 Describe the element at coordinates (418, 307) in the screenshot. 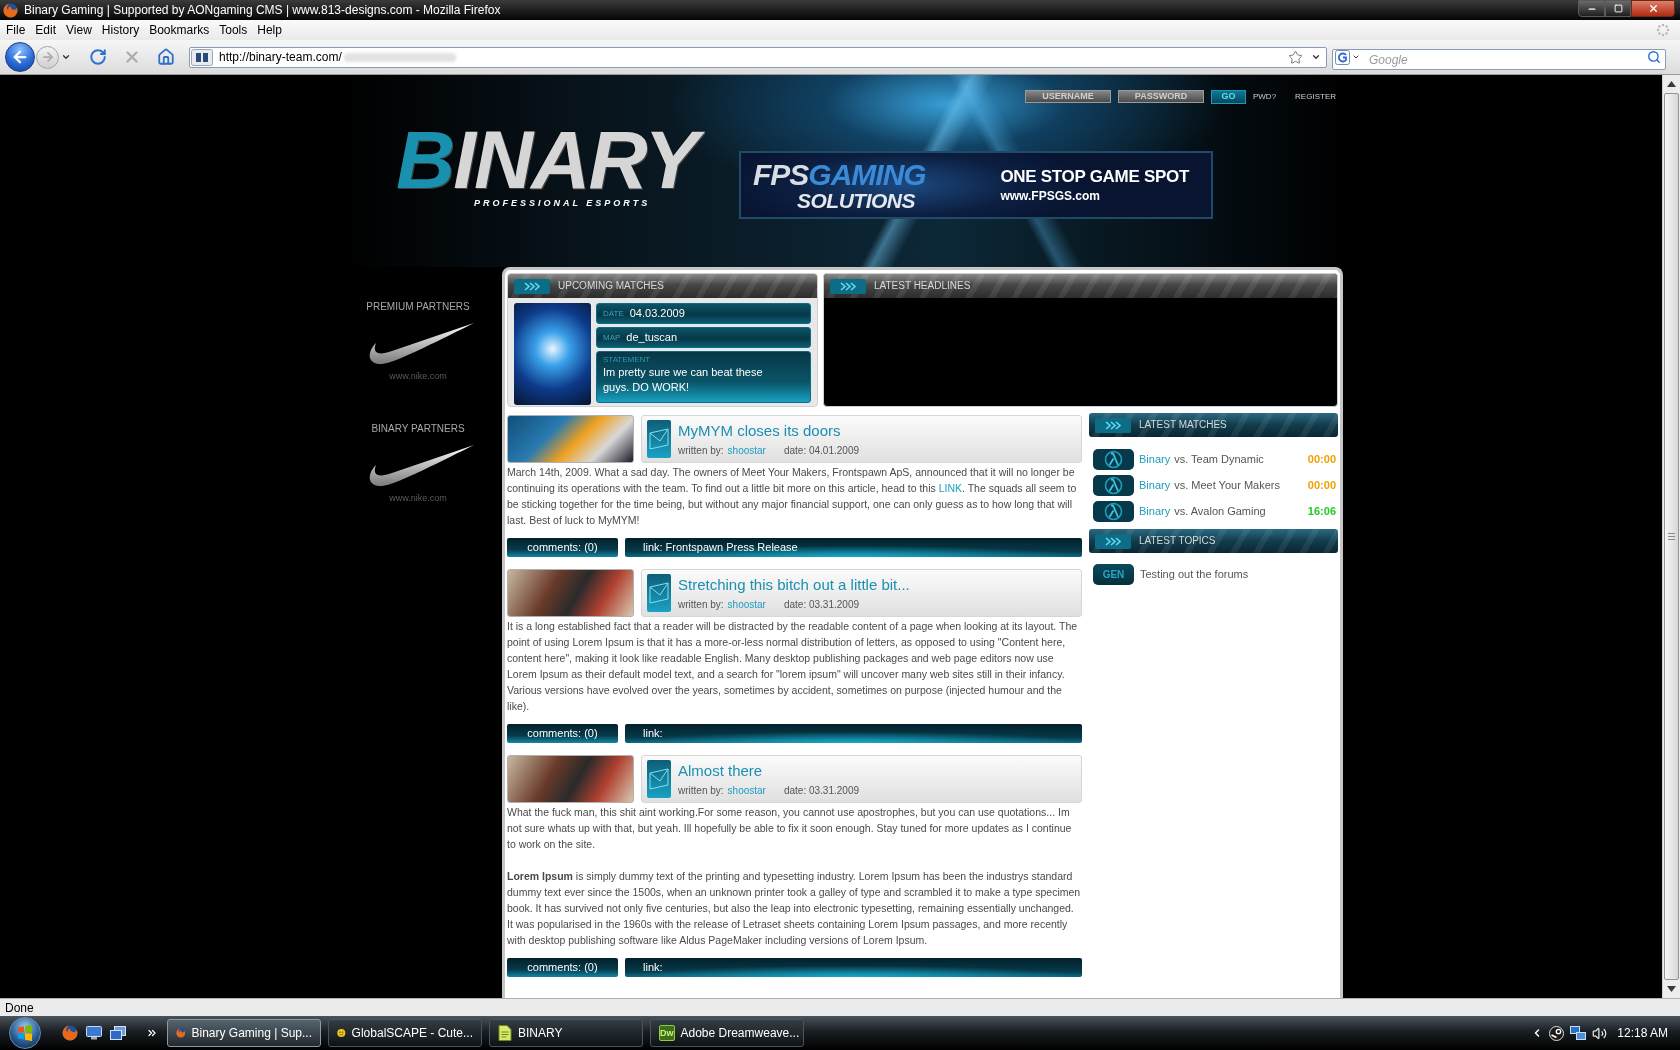

I see `partners-heading: PREMIUM PARTNERS` at that location.